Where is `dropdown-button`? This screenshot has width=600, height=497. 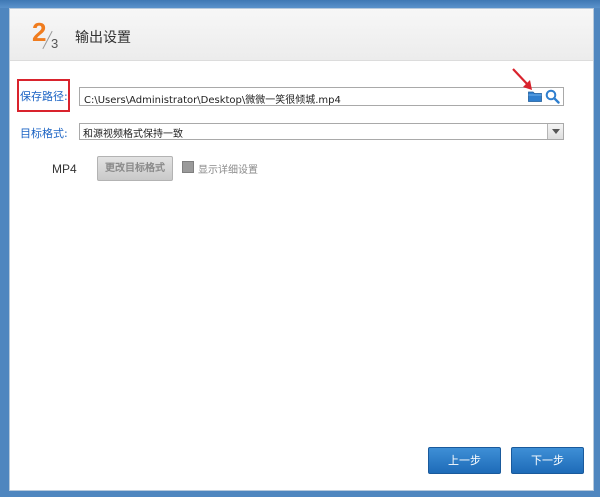 dropdown-button is located at coordinates (555, 131).